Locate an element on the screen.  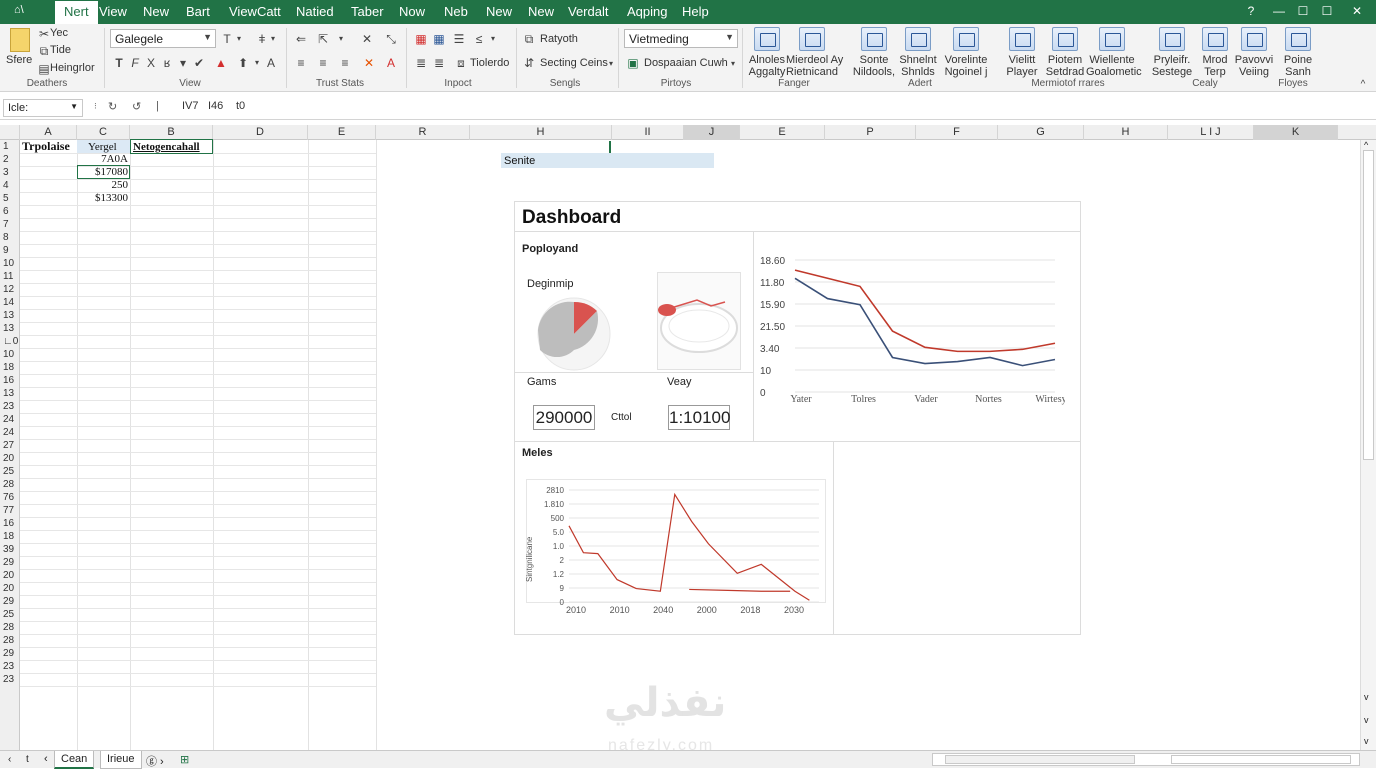
column-header: L I J is located at coordinates (1211, 132).